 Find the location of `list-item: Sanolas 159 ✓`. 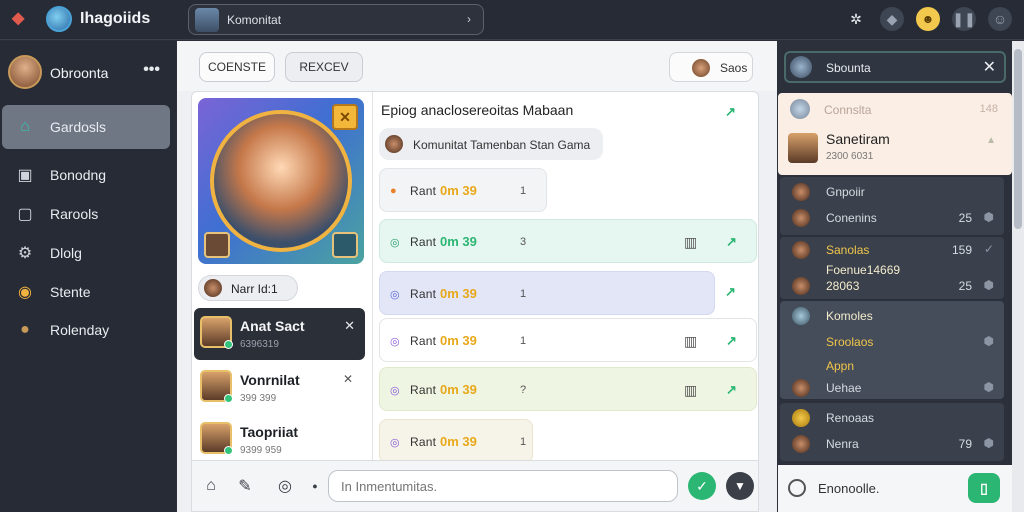

list-item: Sanolas 159 ✓ is located at coordinates (892, 250).